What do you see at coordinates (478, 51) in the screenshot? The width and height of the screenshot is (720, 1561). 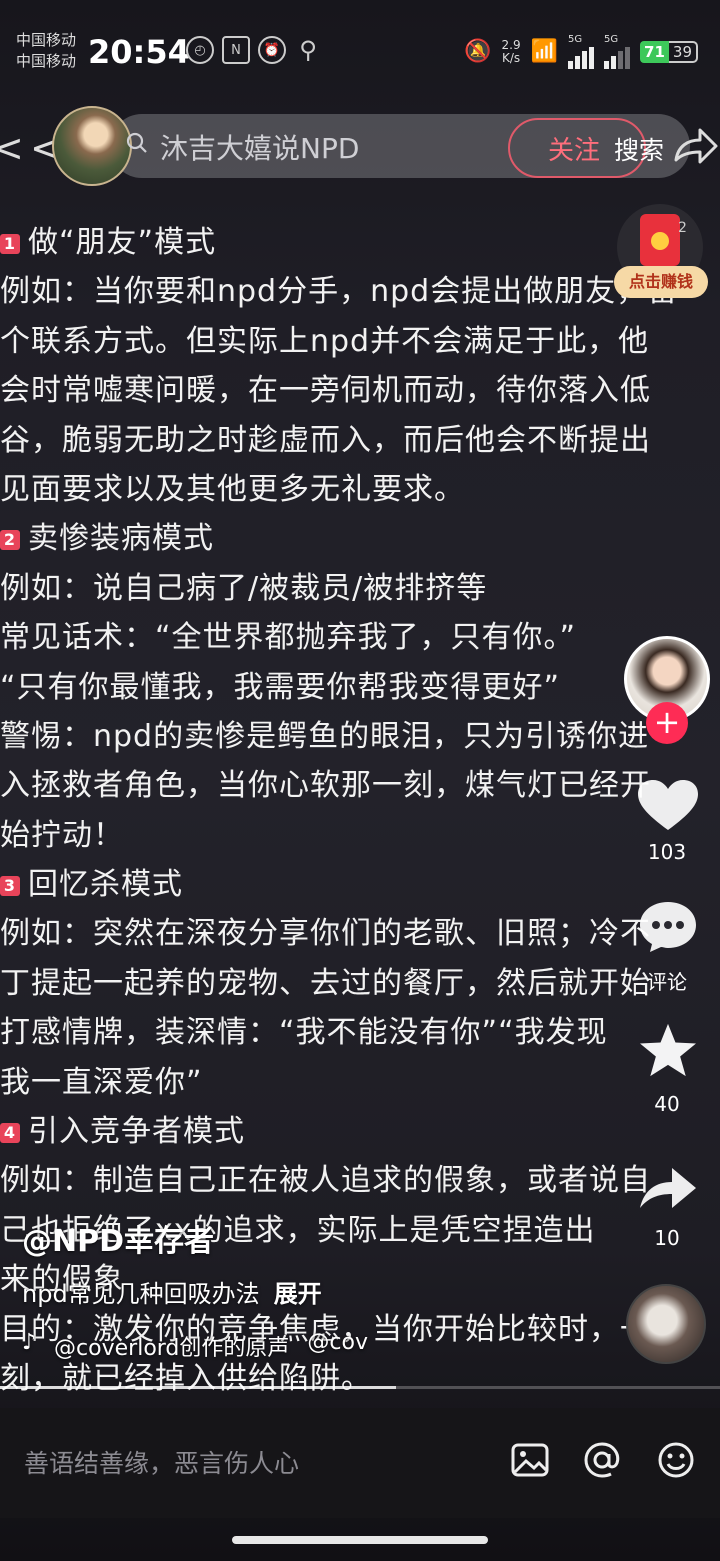 I see `mute-icon: 🔕` at bounding box center [478, 51].